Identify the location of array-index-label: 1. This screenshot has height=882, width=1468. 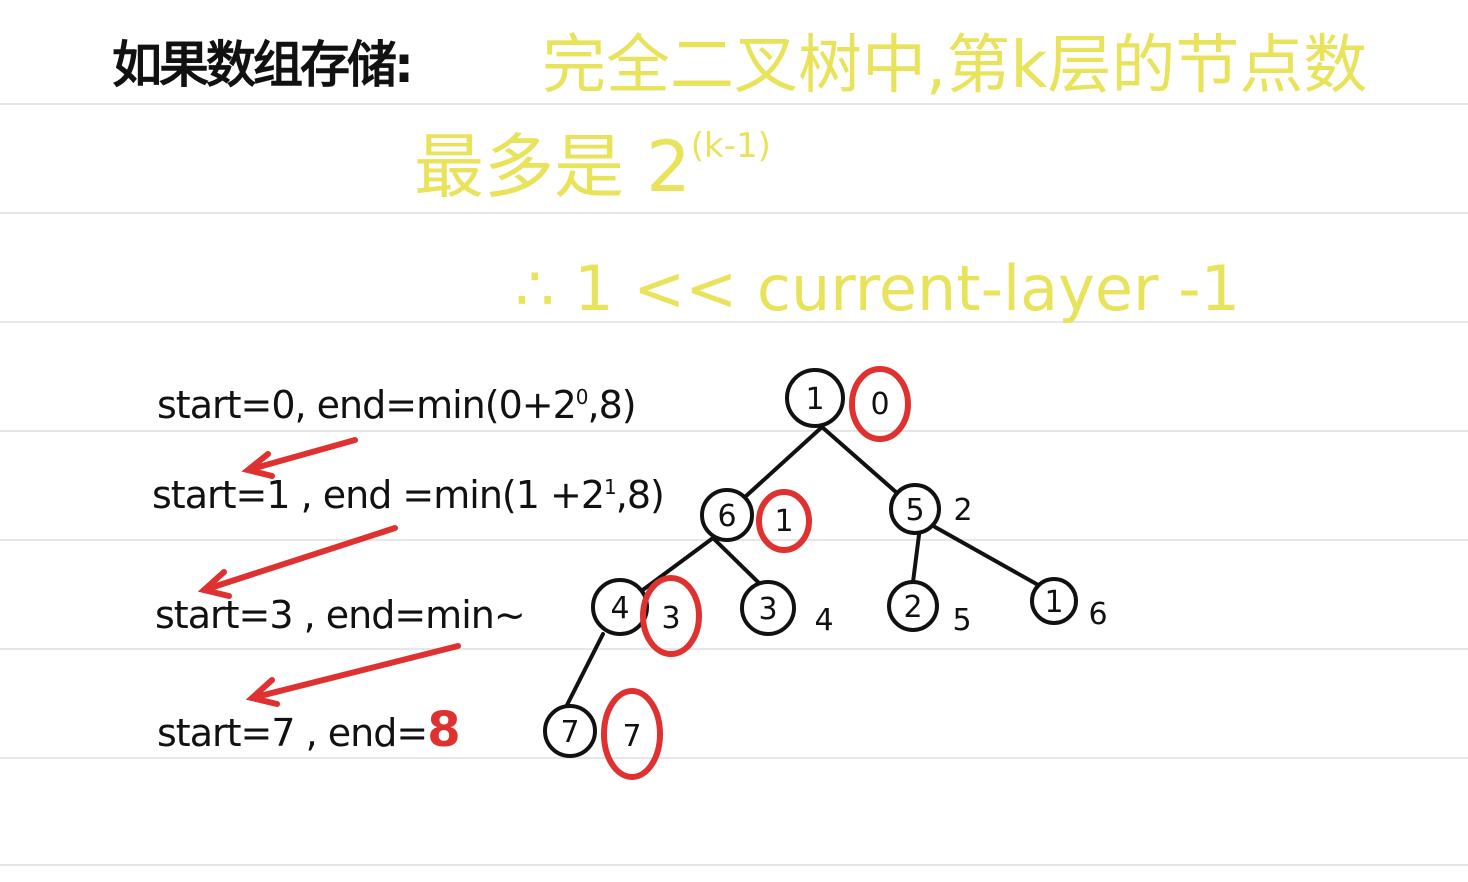
(784, 521).